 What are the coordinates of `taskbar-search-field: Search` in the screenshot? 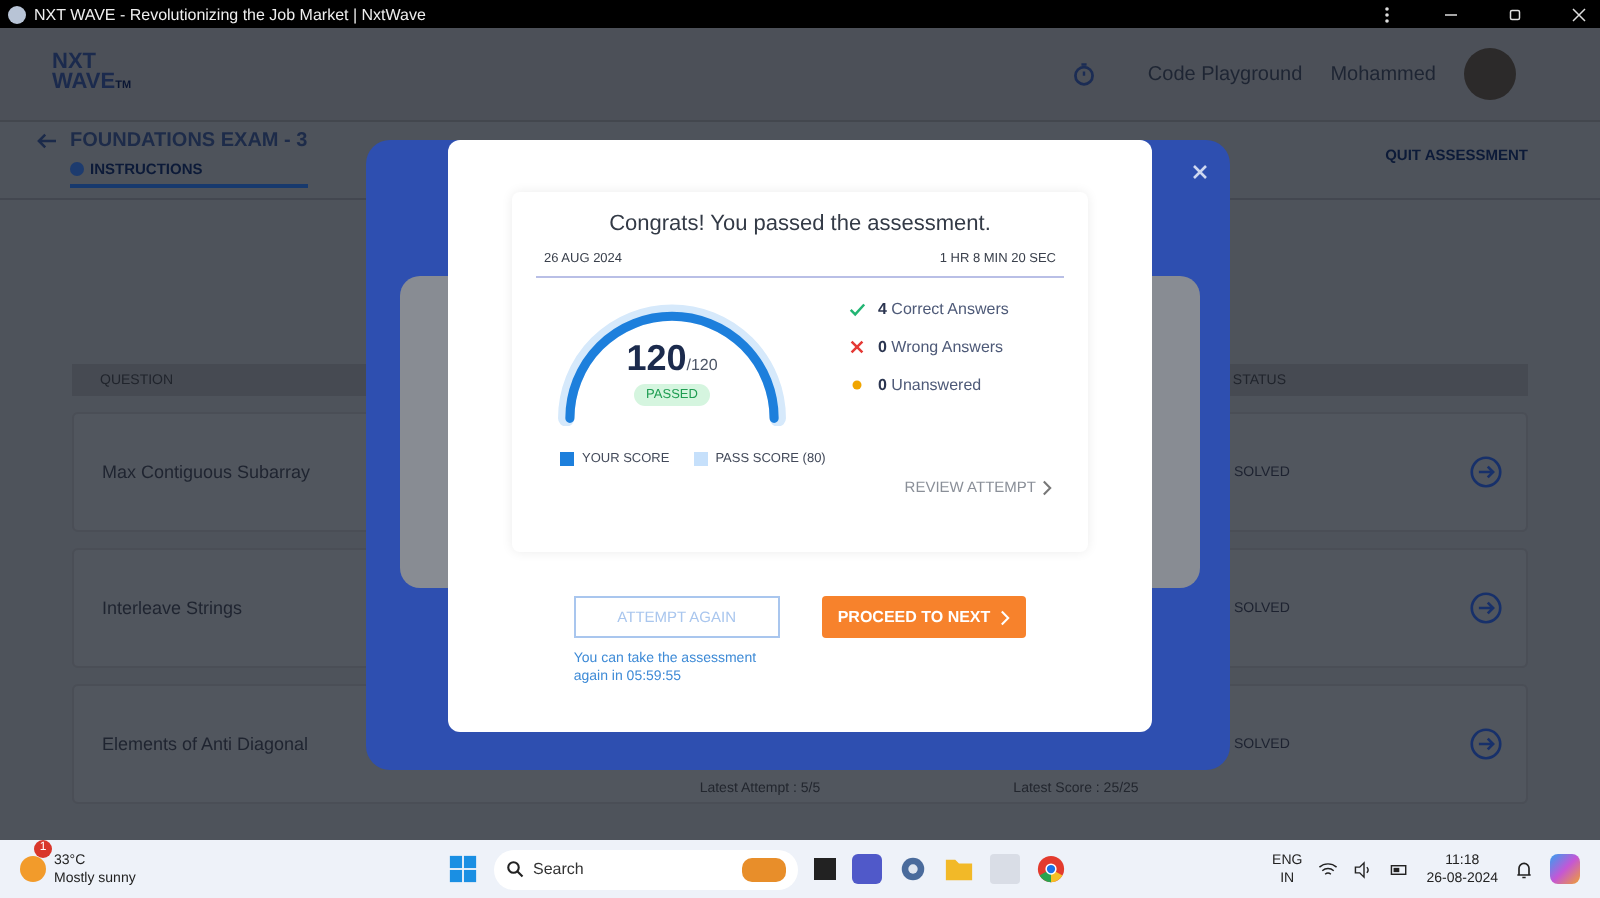 It's located at (645, 869).